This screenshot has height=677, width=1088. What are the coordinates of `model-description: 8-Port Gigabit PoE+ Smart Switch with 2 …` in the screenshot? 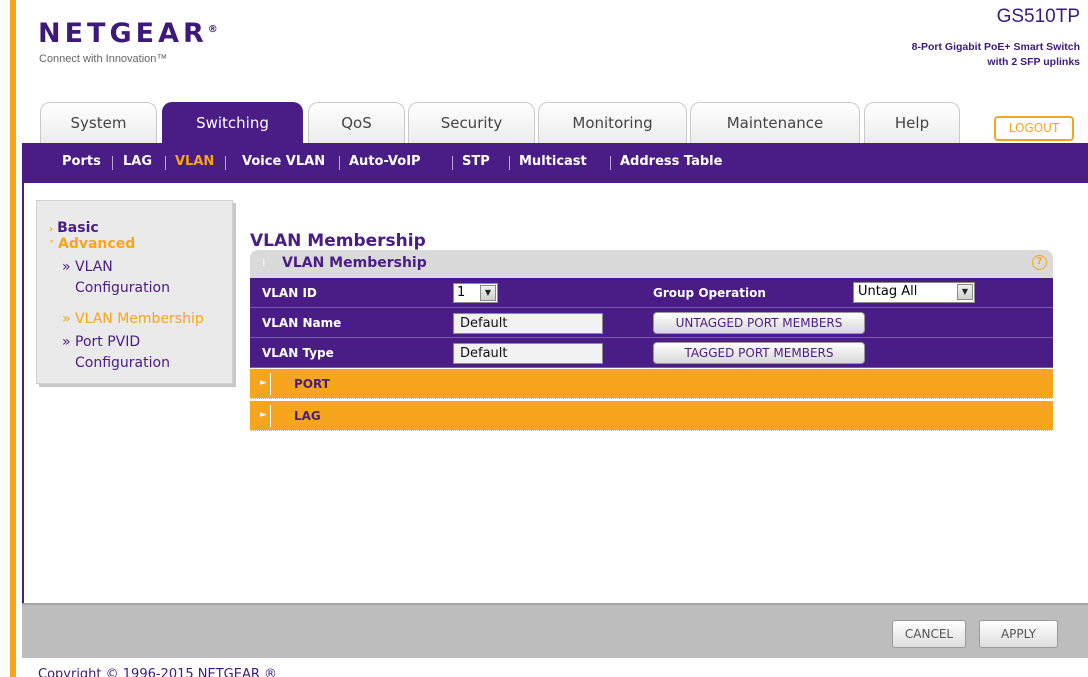 It's located at (996, 55).